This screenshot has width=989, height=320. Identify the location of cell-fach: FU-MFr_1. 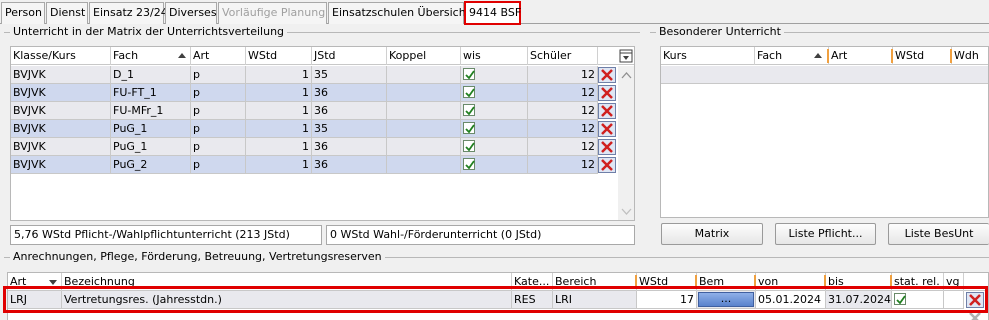
(151, 111).